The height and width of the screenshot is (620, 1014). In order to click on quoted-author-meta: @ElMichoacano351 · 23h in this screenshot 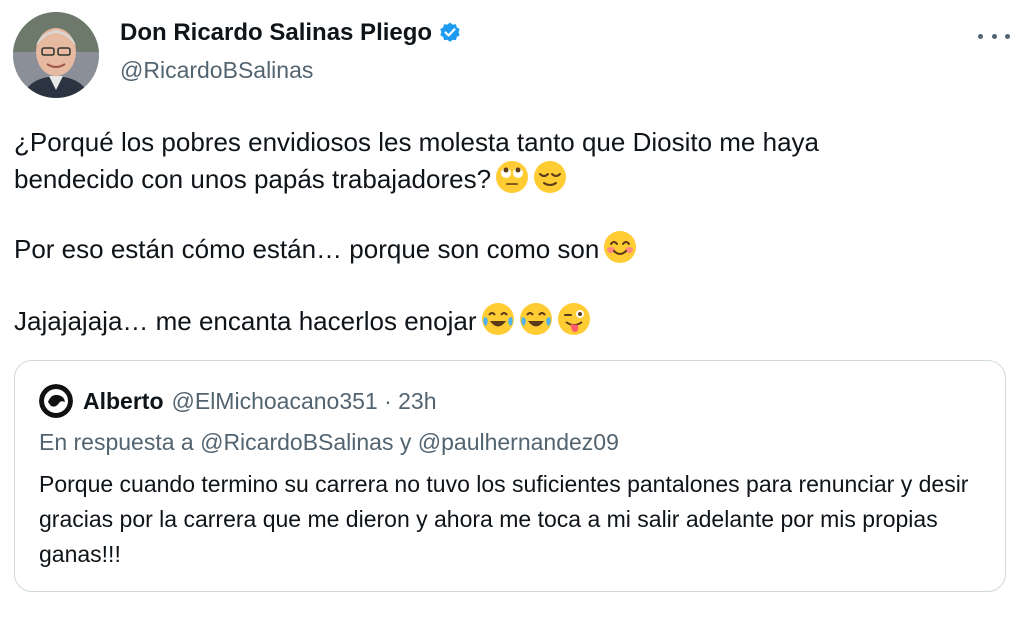, I will do `click(304, 401)`.